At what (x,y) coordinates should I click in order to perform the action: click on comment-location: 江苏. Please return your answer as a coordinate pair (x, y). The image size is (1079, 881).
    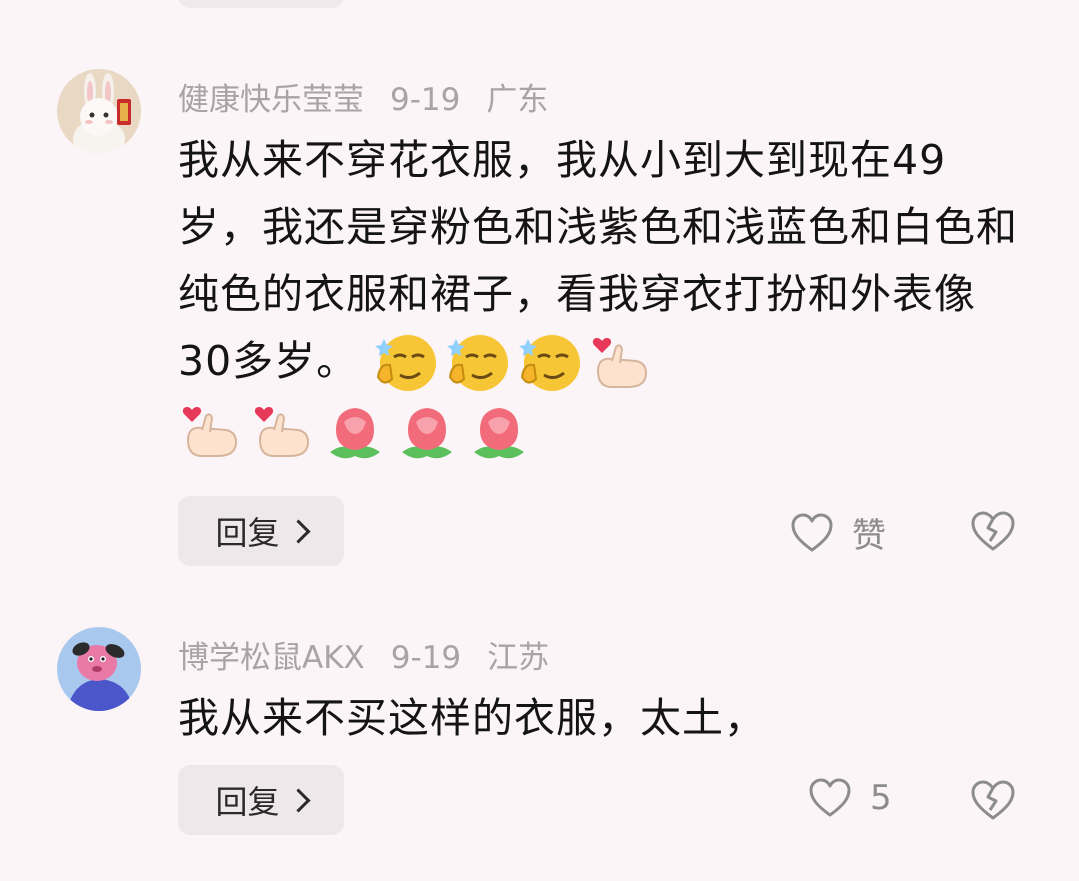
    Looking at the image, I should click on (518, 658).